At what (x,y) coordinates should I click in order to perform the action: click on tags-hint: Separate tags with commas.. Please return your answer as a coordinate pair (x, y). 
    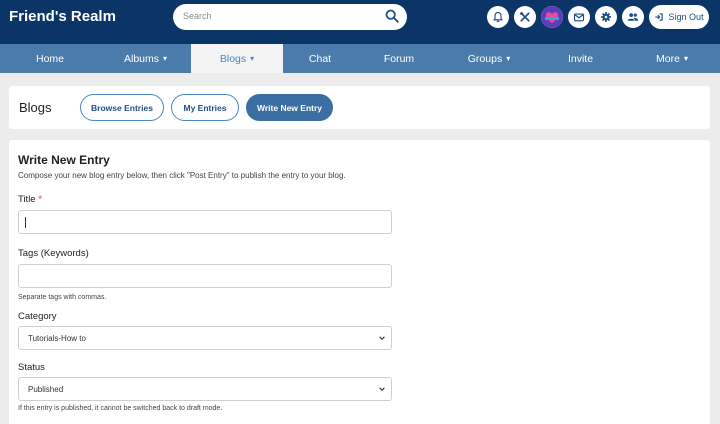
    Looking at the image, I should click on (62, 297).